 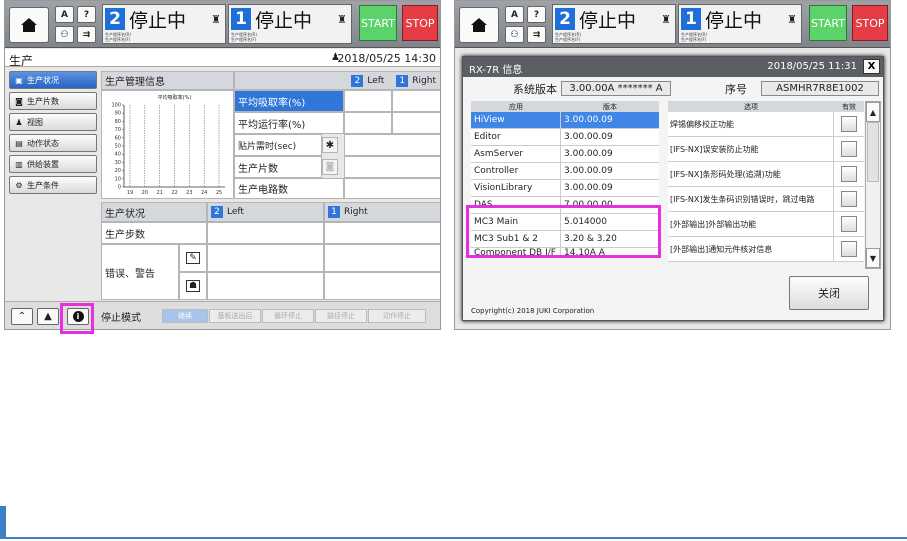 I want to click on y-tick-label: 70, so click(x=118, y=130).